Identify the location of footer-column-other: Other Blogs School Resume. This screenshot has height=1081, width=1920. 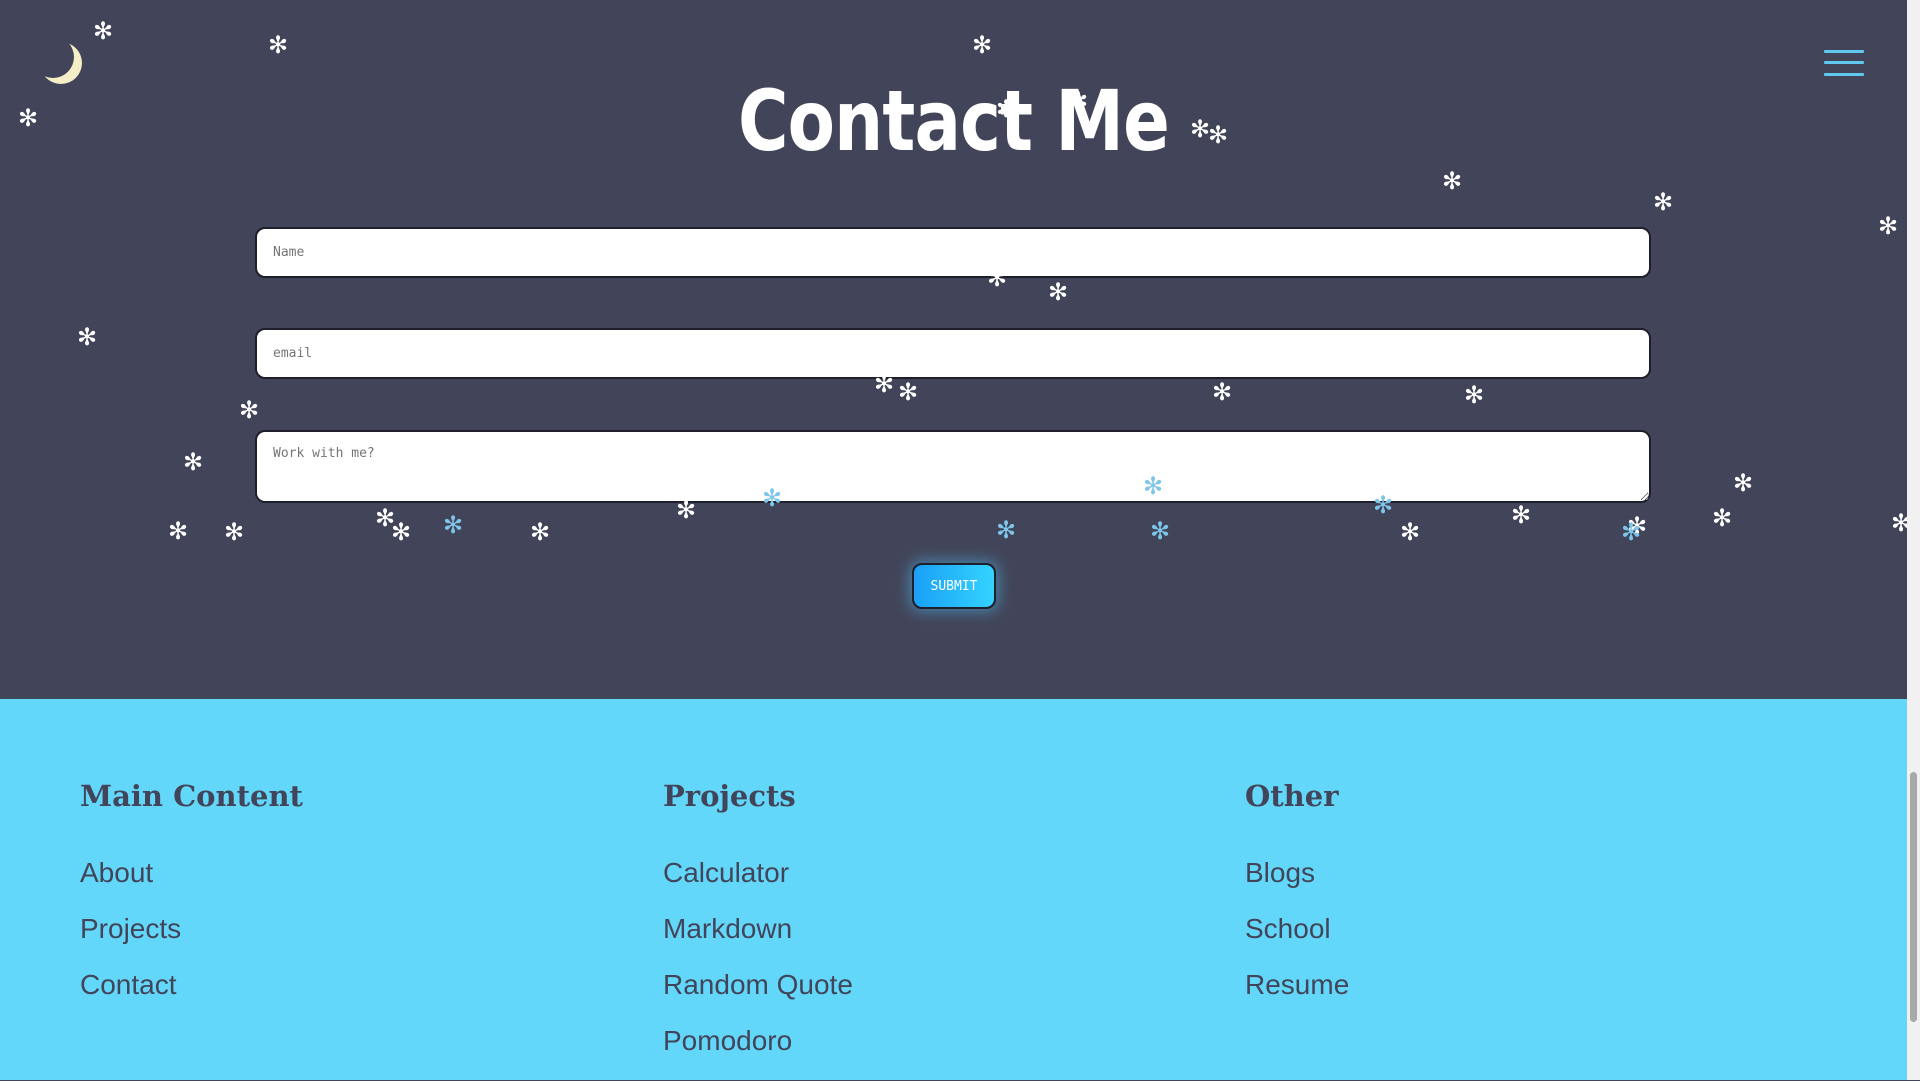
(1297, 889).